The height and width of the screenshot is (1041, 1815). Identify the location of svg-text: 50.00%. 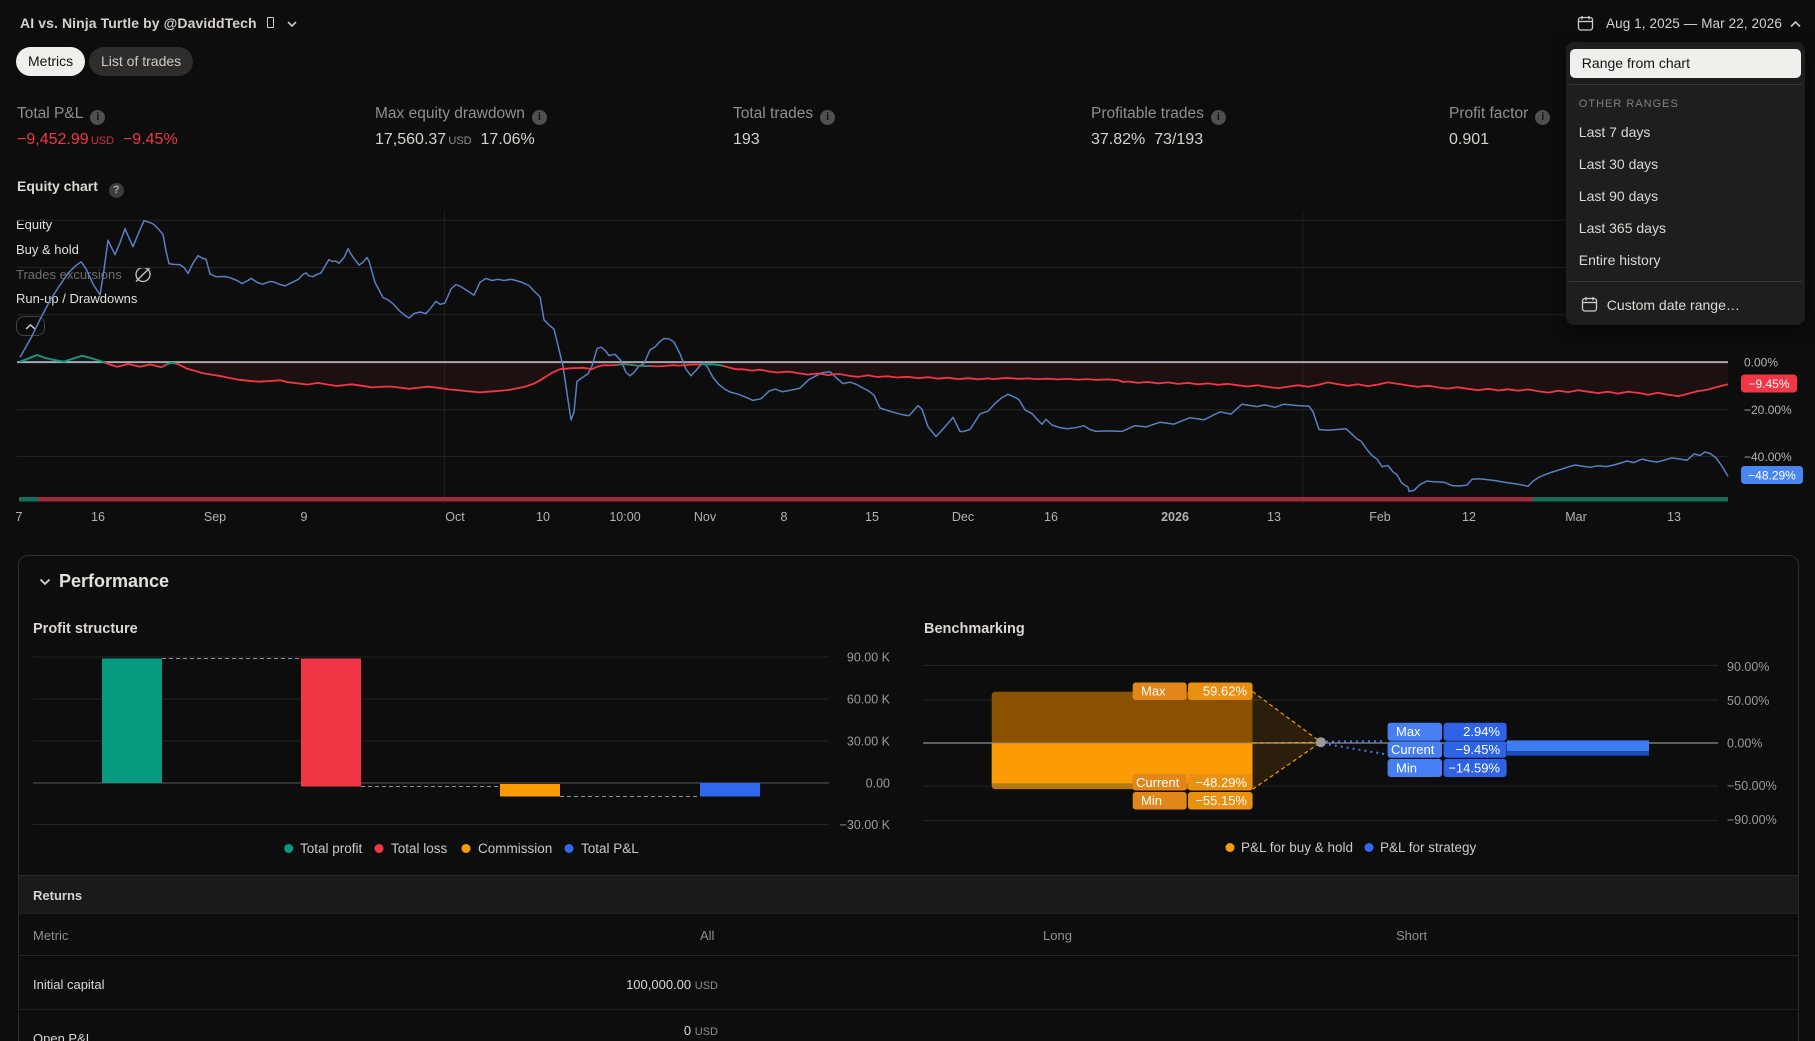
(1748, 701).